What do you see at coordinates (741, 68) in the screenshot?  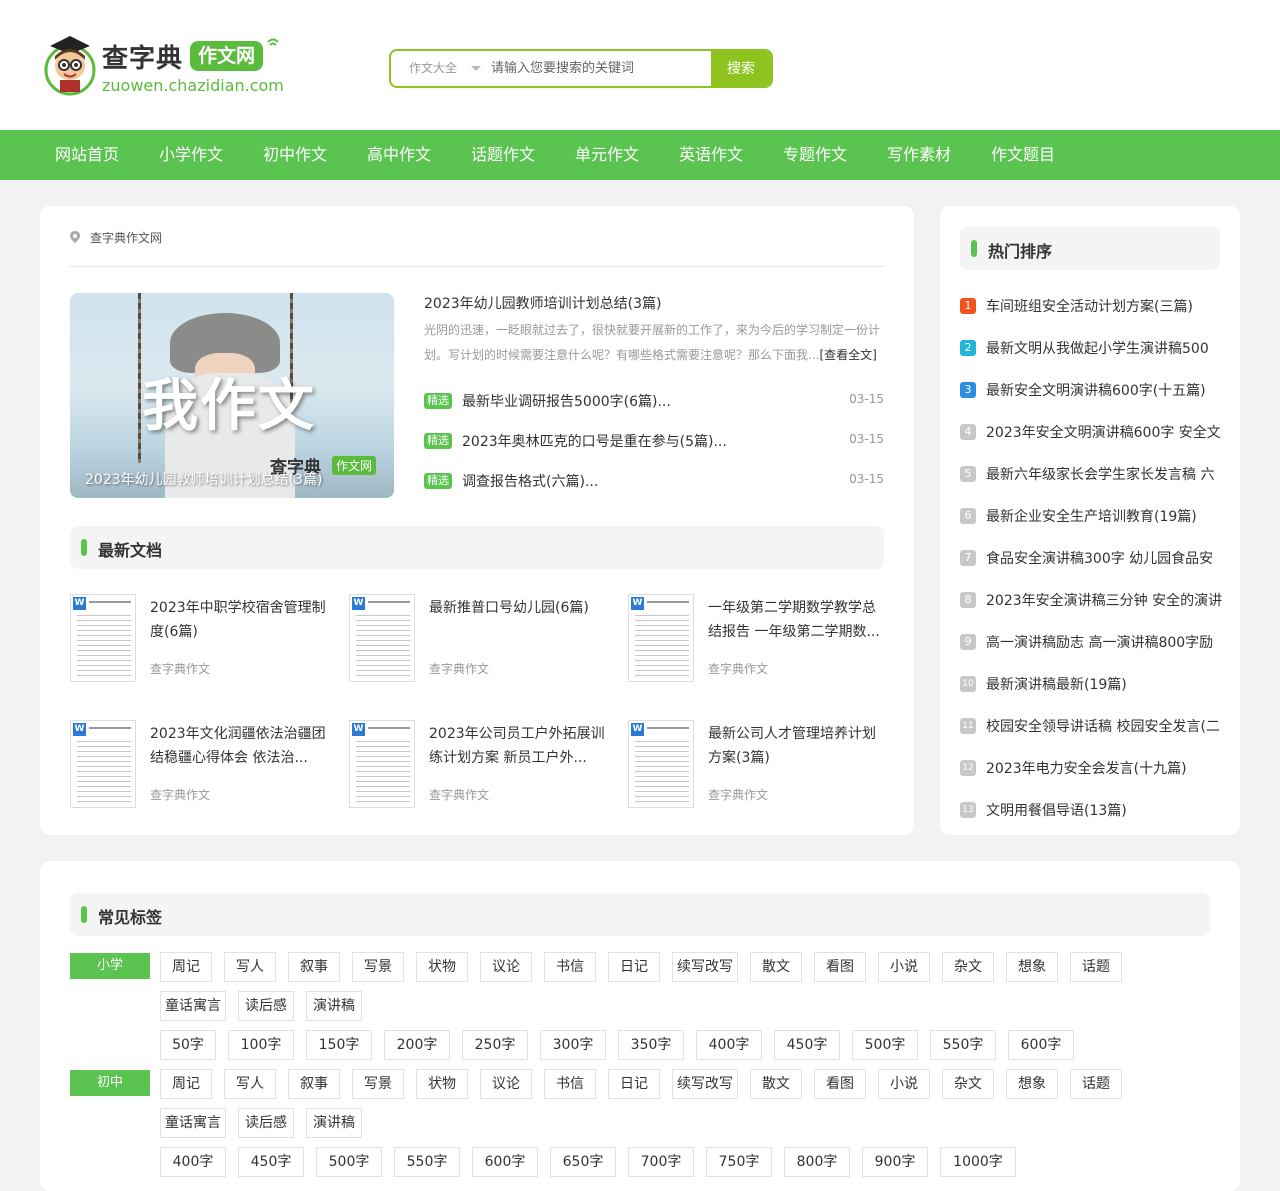 I see `search-button: 搜索` at bounding box center [741, 68].